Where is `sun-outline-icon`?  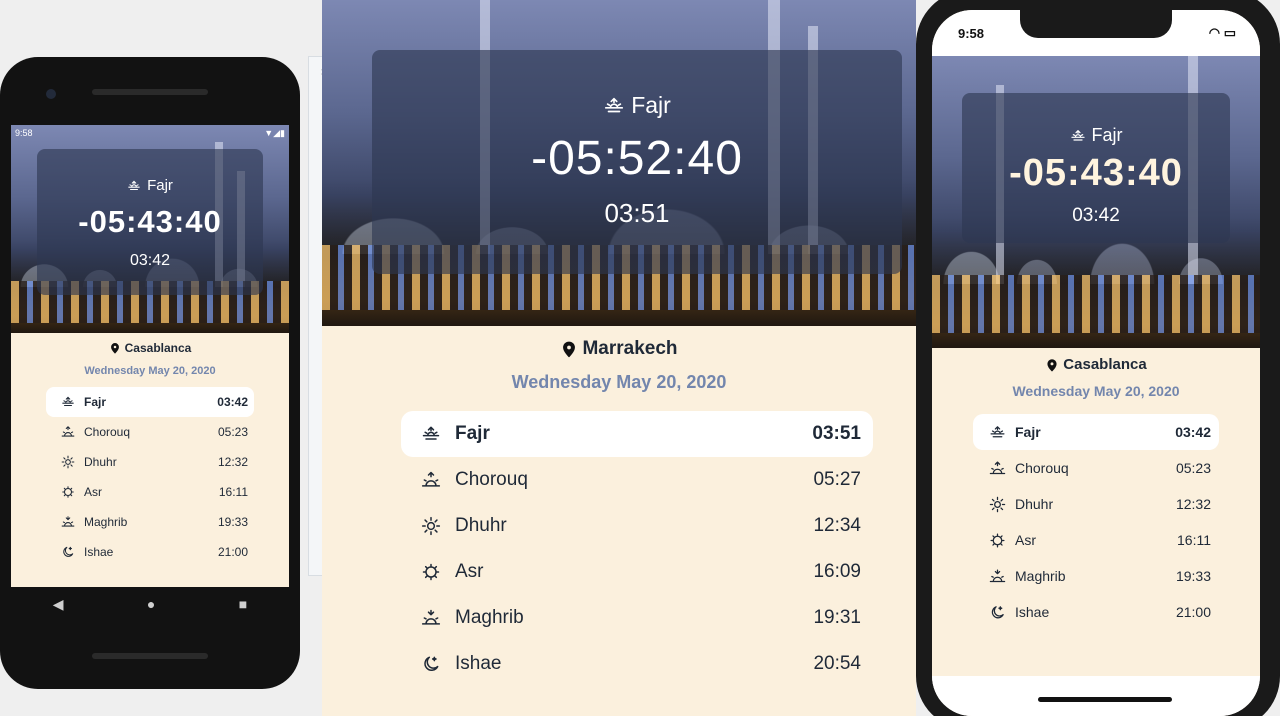 sun-outline-icon is located at coordinates (997, 540).